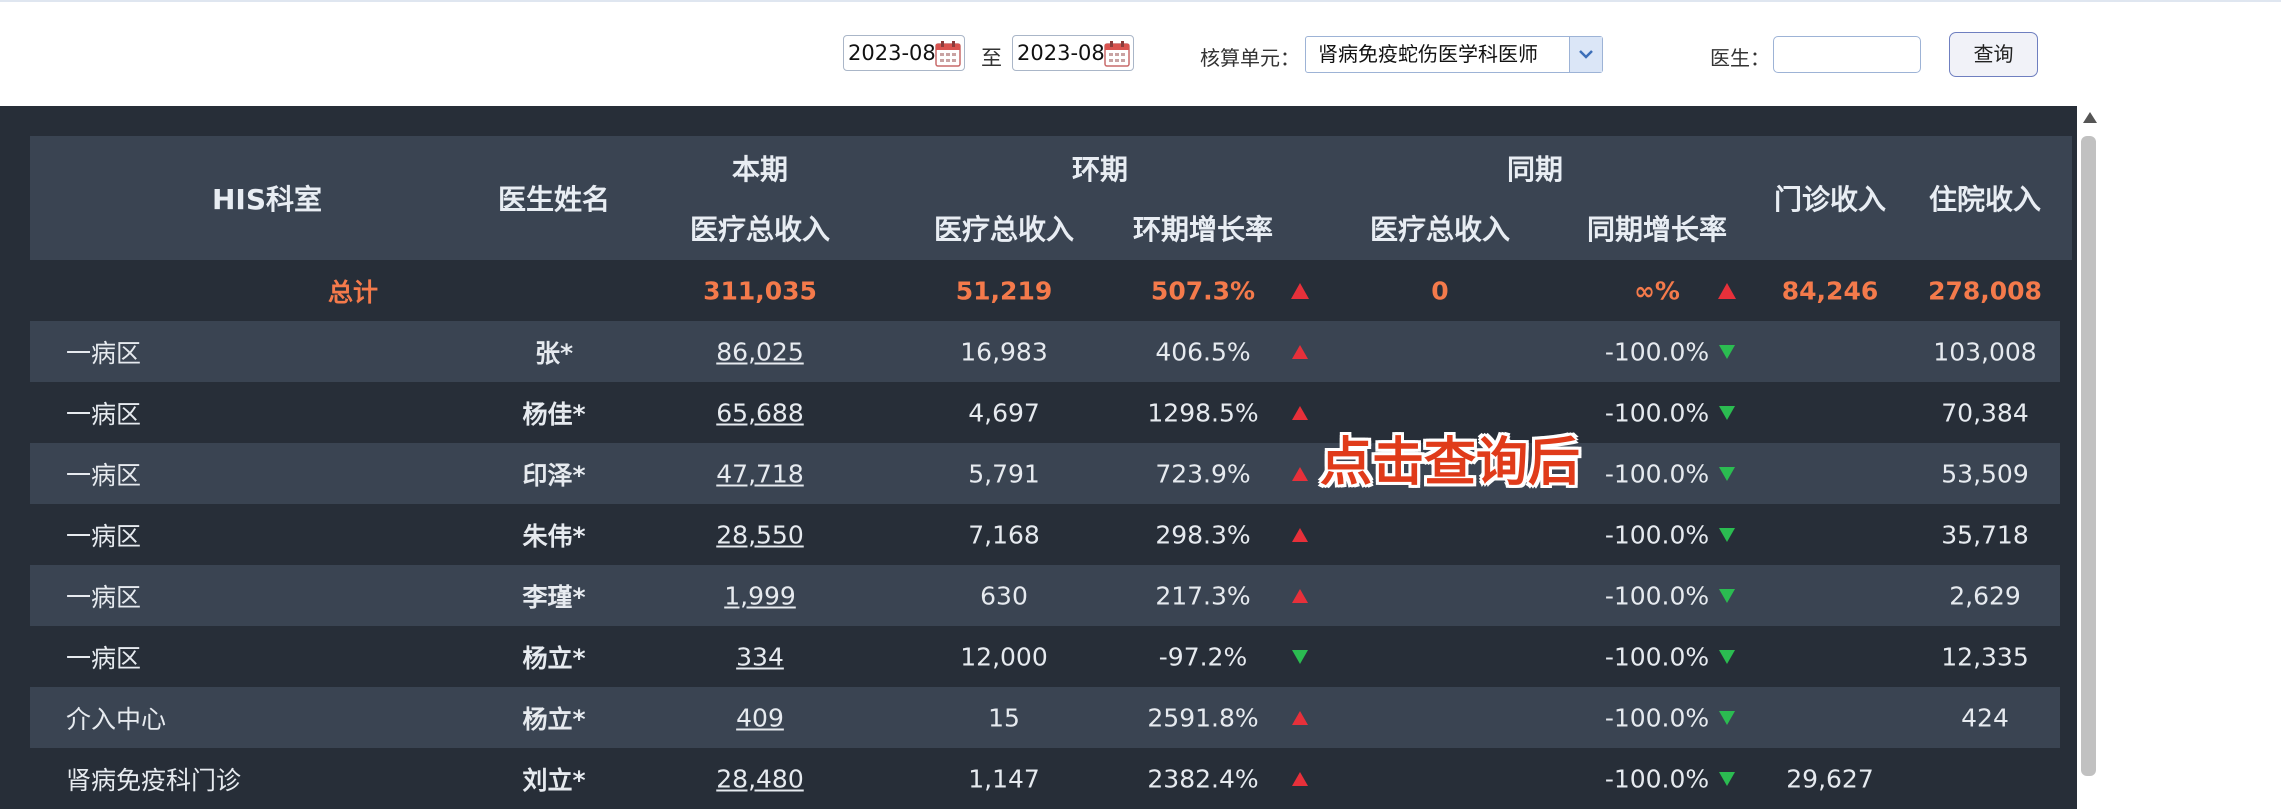 The width and height of the screenshot is (2281, 809). Describe the element at coordinates (760, 290) in the screenshot. I see `total-current-income: 311,035` at that location.